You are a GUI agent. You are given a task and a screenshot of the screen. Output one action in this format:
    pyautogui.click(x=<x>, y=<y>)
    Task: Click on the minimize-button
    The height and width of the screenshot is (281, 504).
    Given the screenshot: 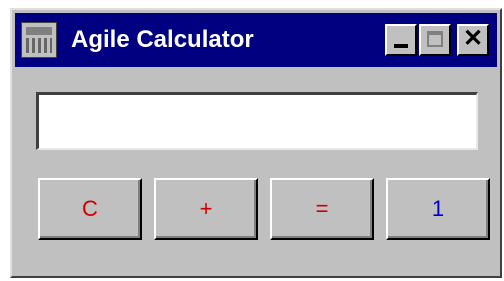 What is the action you would take?
    pyautogui.click(x=401, y=40)
    